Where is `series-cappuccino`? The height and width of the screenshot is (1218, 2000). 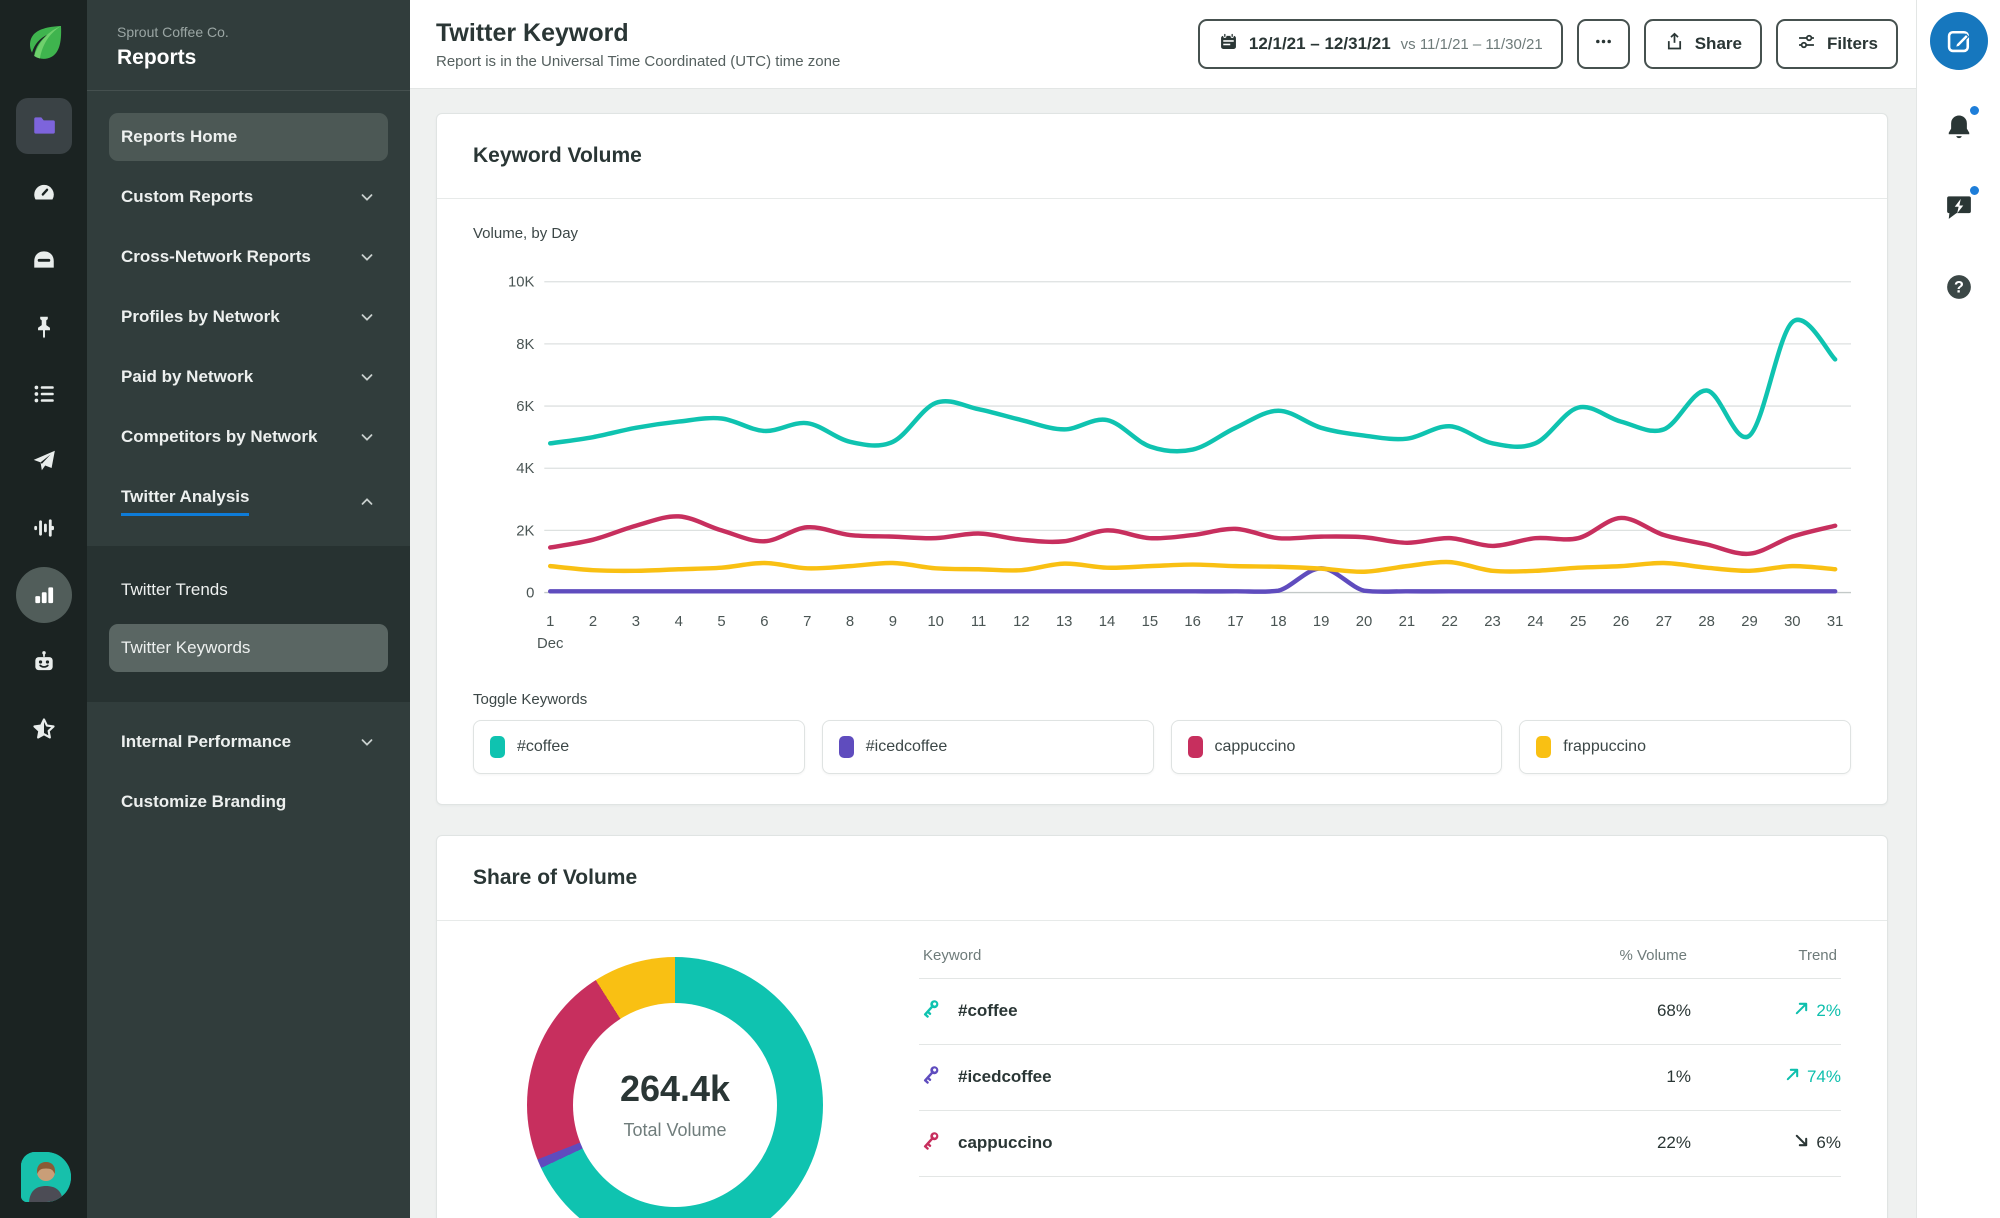 series-cappuccino is located at coordinates (1192, 535).